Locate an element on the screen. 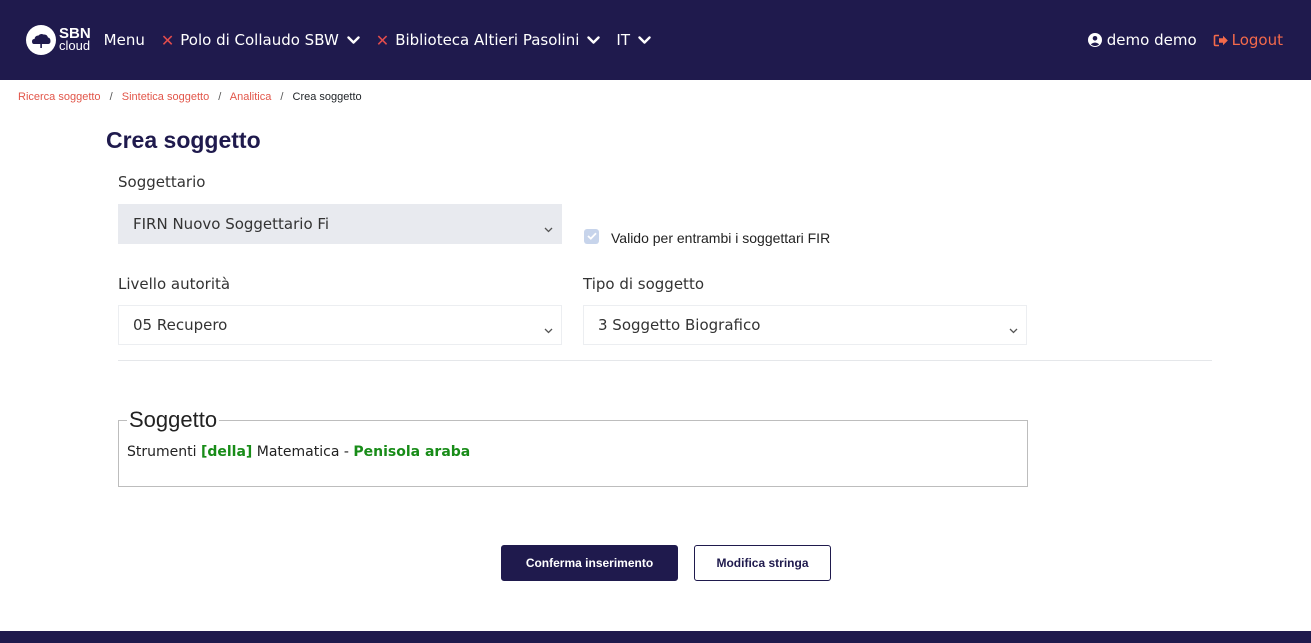 This screenshot has width=1311, height=643. biblioteca-label: Biblioteca Altieri Pasolini is located at coordinates (487, 40).